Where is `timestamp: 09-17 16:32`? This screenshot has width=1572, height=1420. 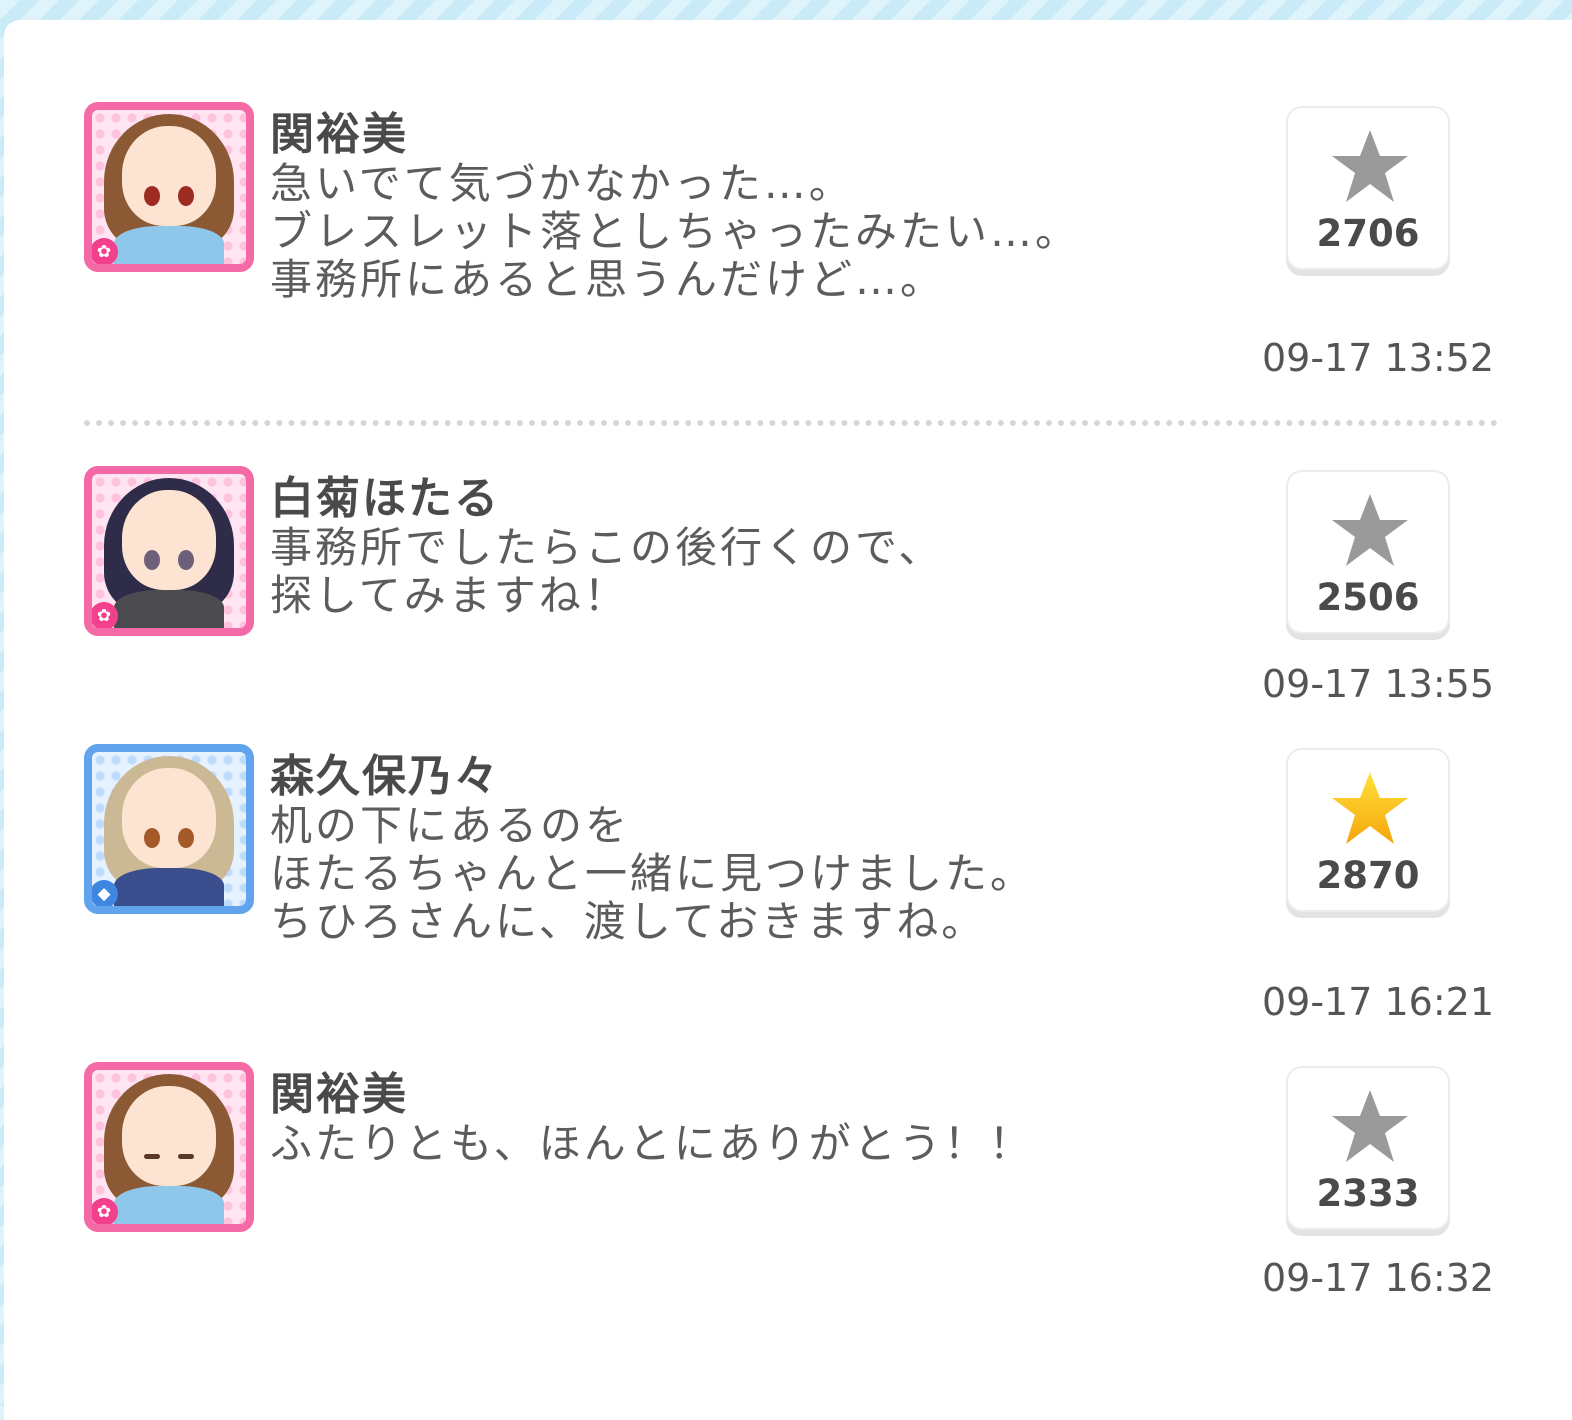
timestamp: 09-17 16:32 is located at coordinates (1377, 1278).